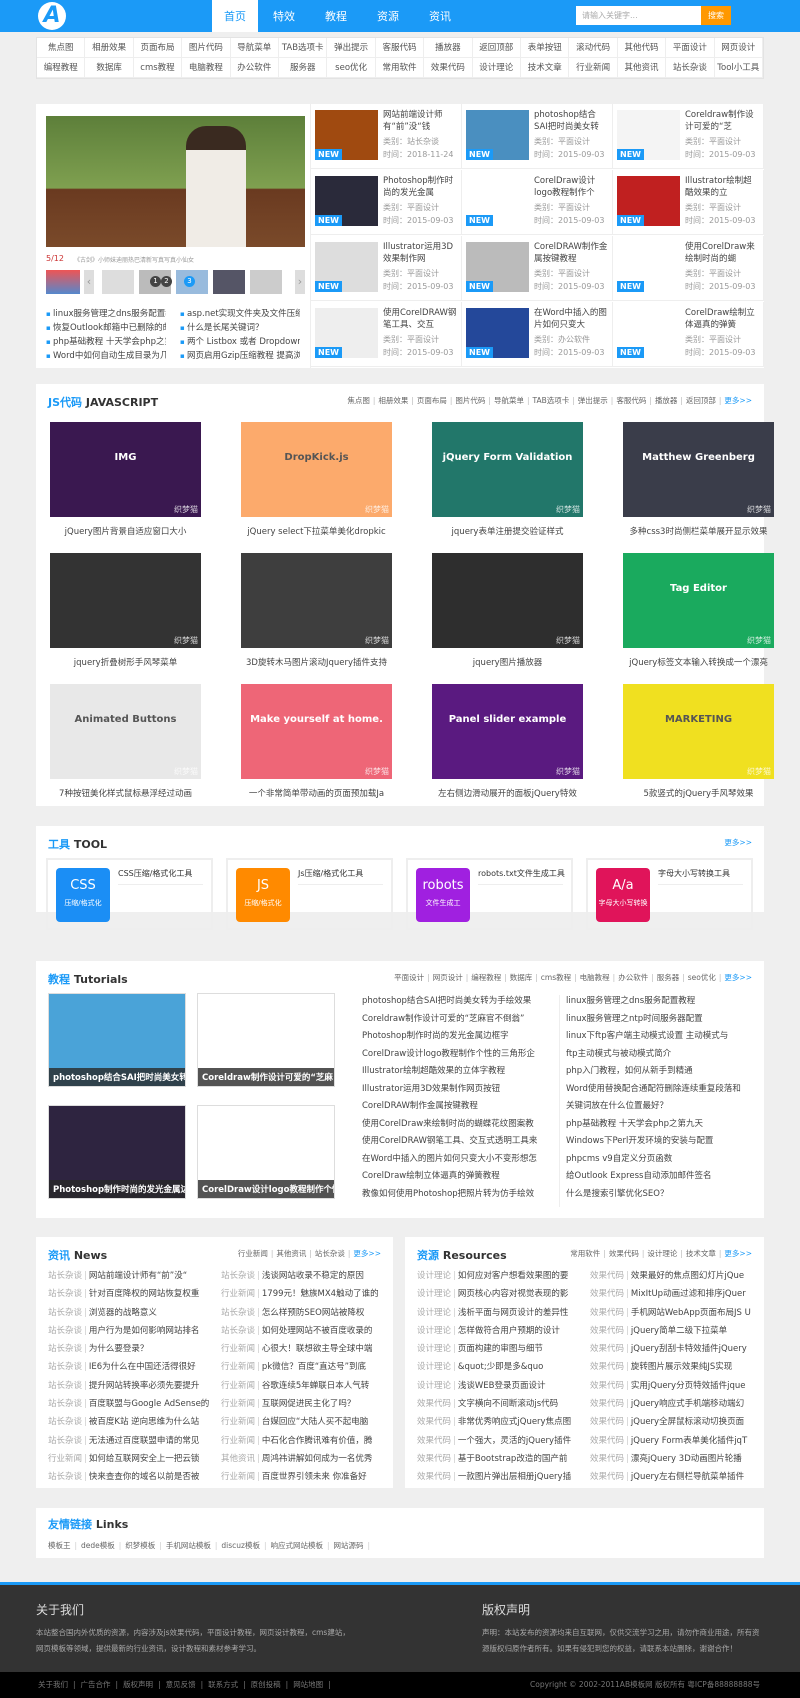  Describe the element at coordinates (83, 895) in the screenshot. I see `tool-icon: CSS 压缩/格式化` at that location.